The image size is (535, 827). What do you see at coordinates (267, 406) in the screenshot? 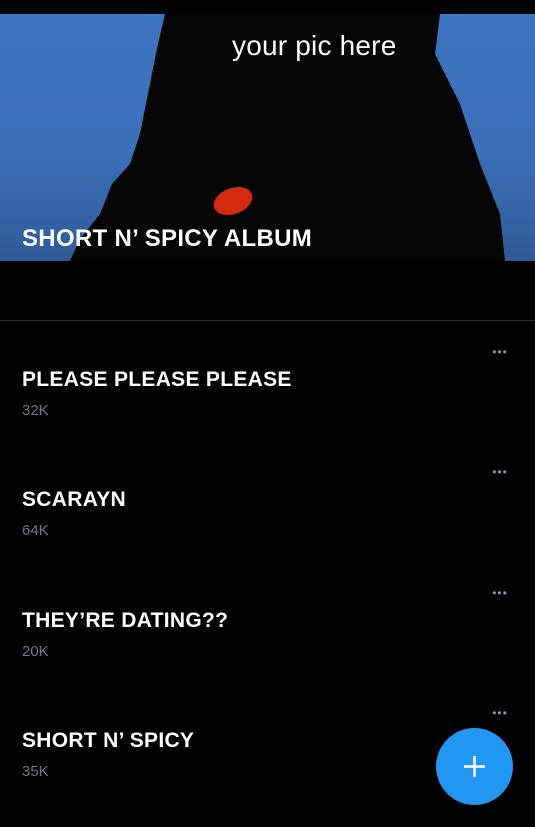
I see `song-item: ••• PLEASE PLEASE PLEASE 32K` at bounding box center [267, 406].